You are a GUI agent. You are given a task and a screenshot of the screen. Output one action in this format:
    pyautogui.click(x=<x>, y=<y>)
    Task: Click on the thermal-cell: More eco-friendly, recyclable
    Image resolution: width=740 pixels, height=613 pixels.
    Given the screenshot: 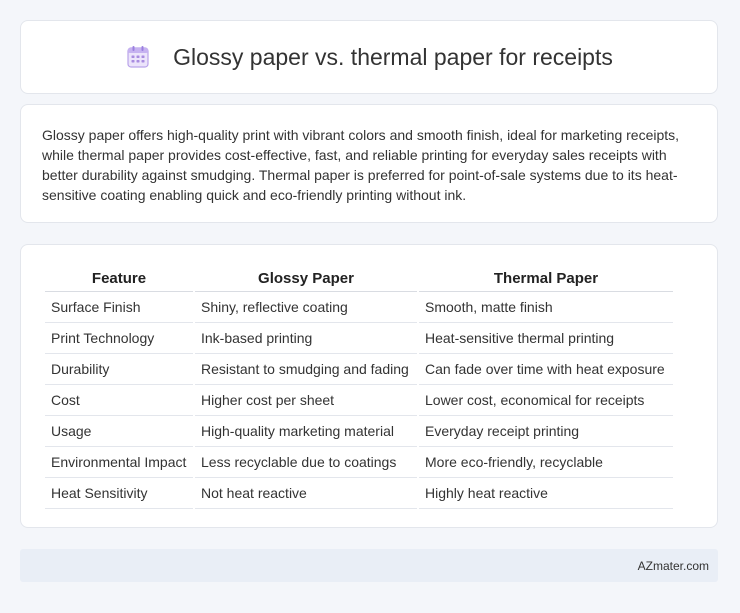 What is the action you would take?
    pyautogui.click(x=546, y=462)
    